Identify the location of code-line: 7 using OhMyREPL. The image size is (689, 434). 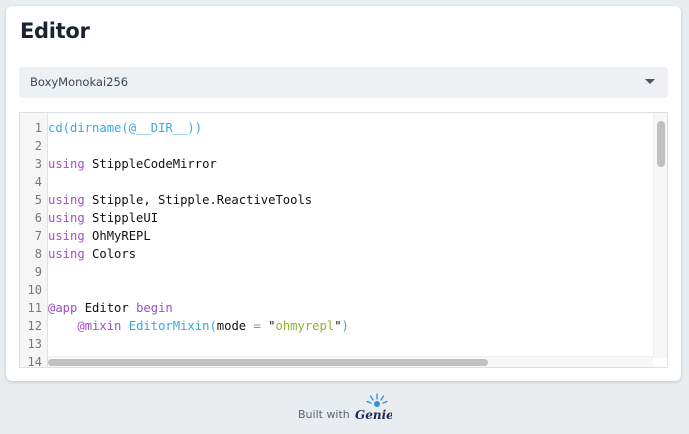
(343, 236).